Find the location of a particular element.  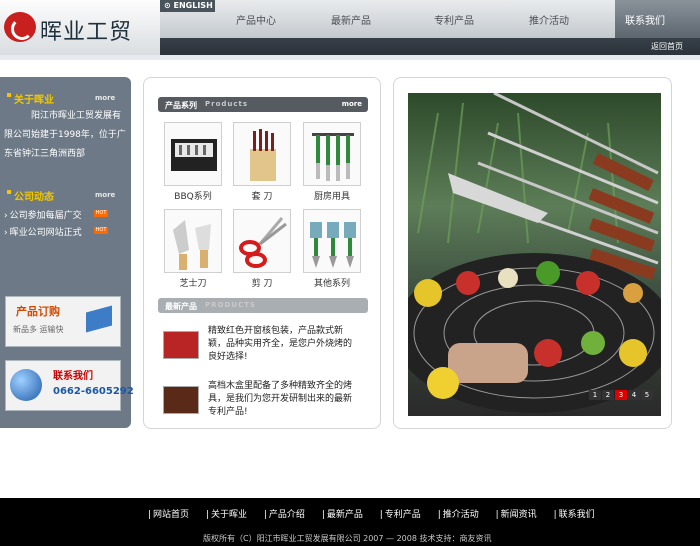

footer-link-news: 新闻资讯 is located at coordinates (516, 513).